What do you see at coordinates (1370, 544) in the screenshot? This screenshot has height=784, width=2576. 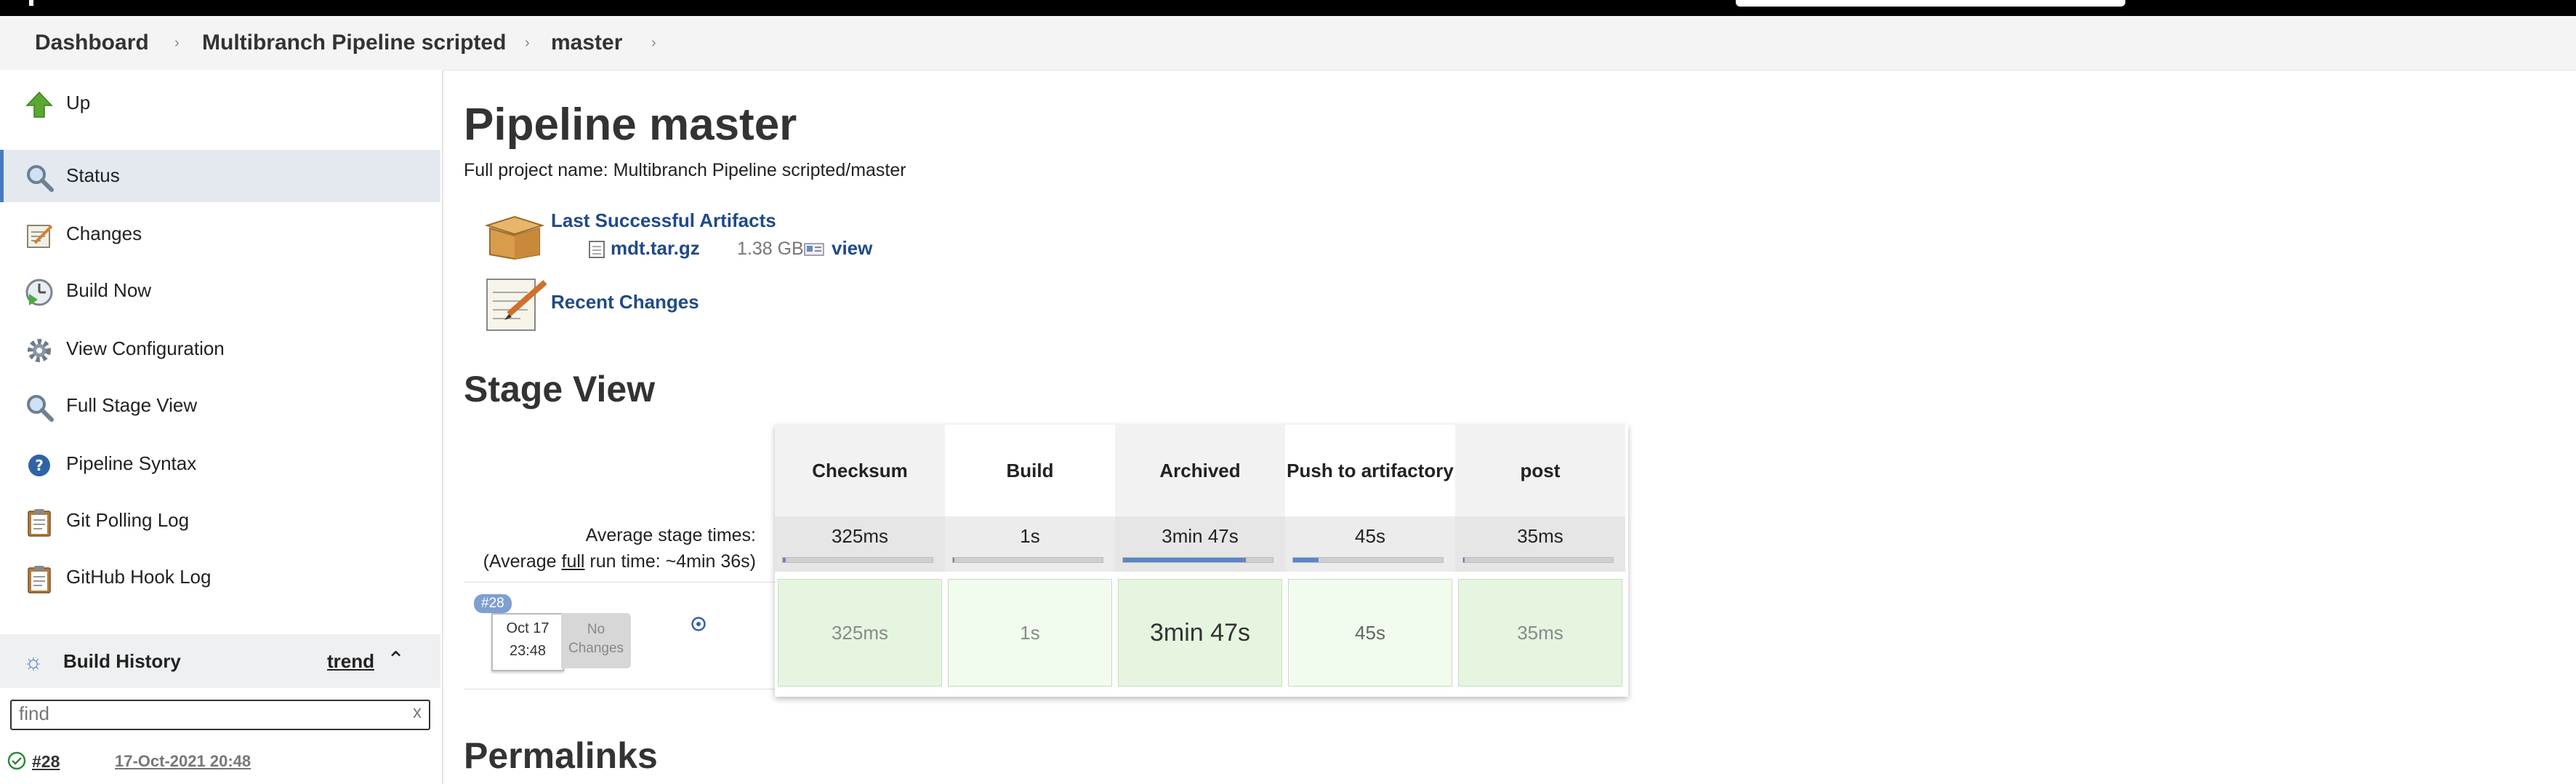 I see `stage-average: 45s` at bounding box center [1370, 544].